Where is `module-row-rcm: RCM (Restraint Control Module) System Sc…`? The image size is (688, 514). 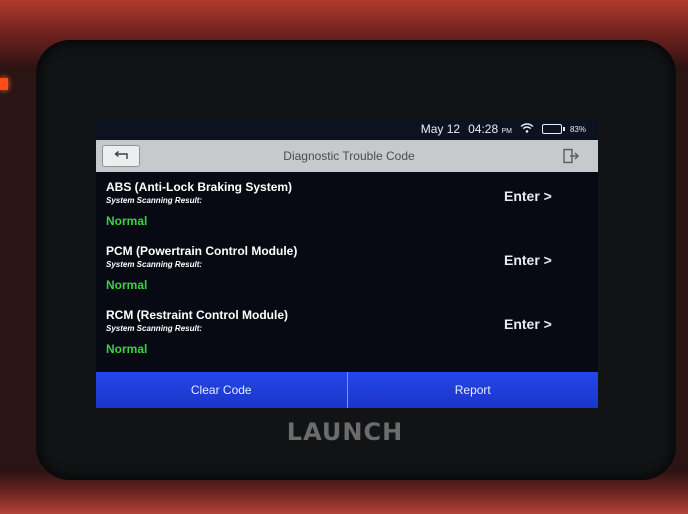 module-row-rcm: RCM (Restraint Control Module) System Sc… is located at coordinates (347, 336).